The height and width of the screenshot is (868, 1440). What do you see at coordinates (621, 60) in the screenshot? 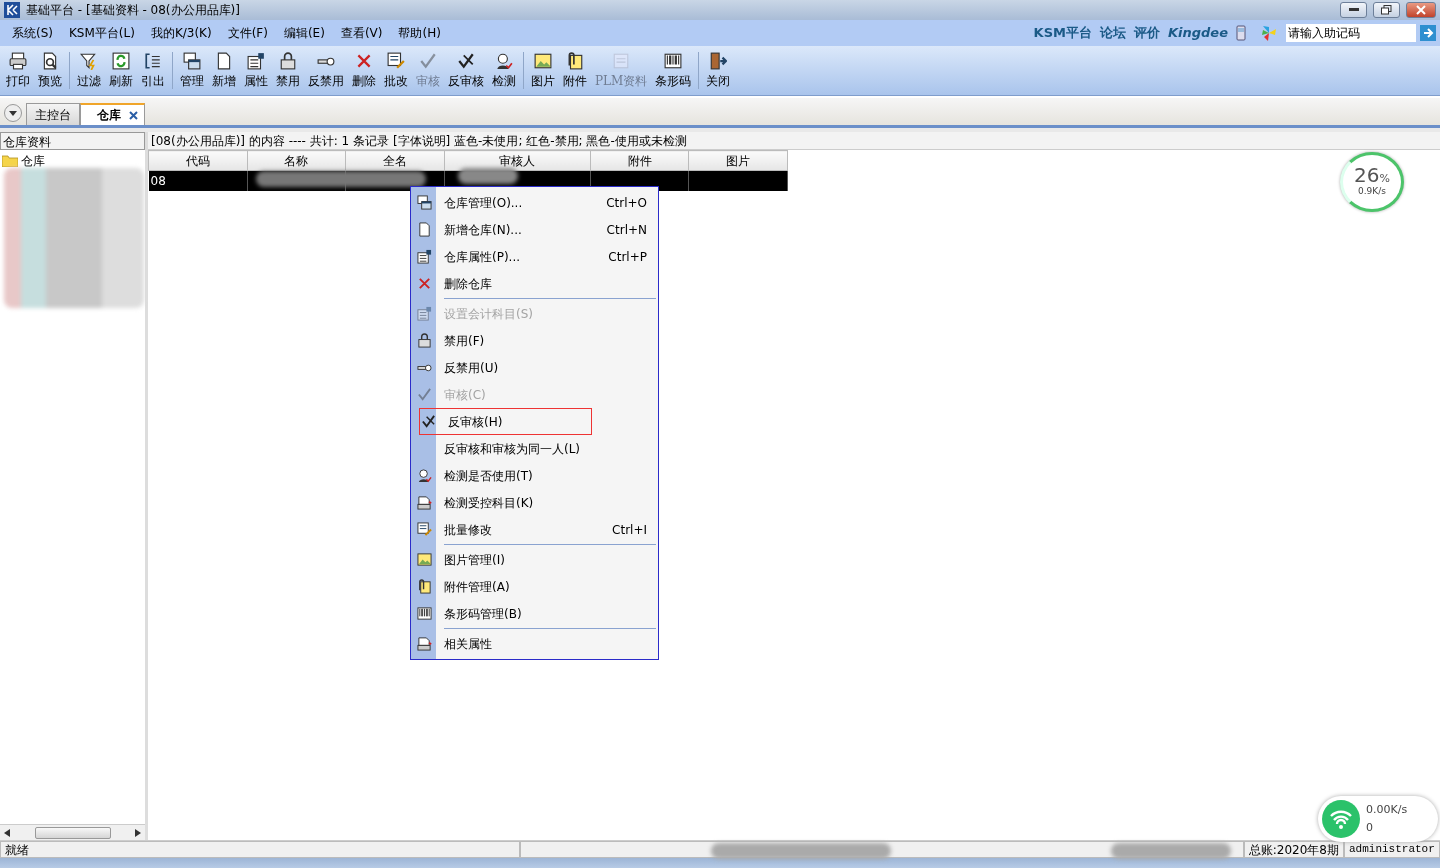
I see `document-icon` at bounding box center [621, 60].